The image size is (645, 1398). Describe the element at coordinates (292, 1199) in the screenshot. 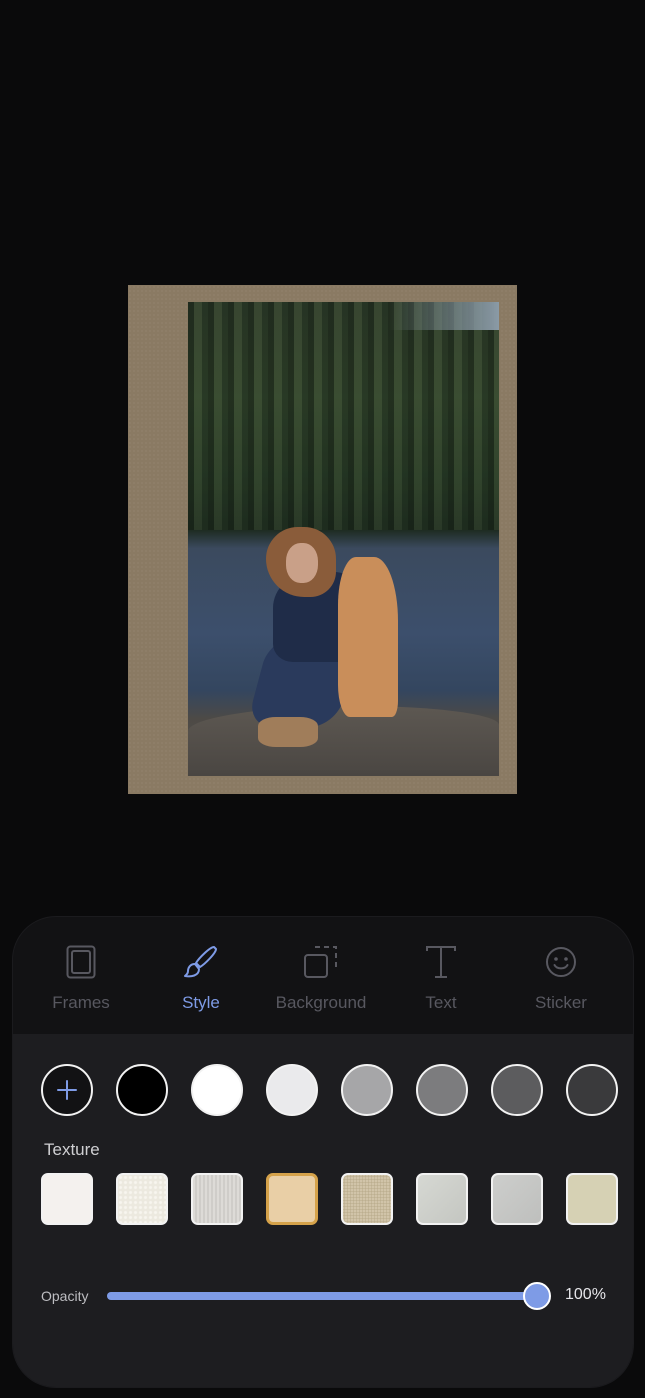

I see `texture-swatch-selected` at that location.